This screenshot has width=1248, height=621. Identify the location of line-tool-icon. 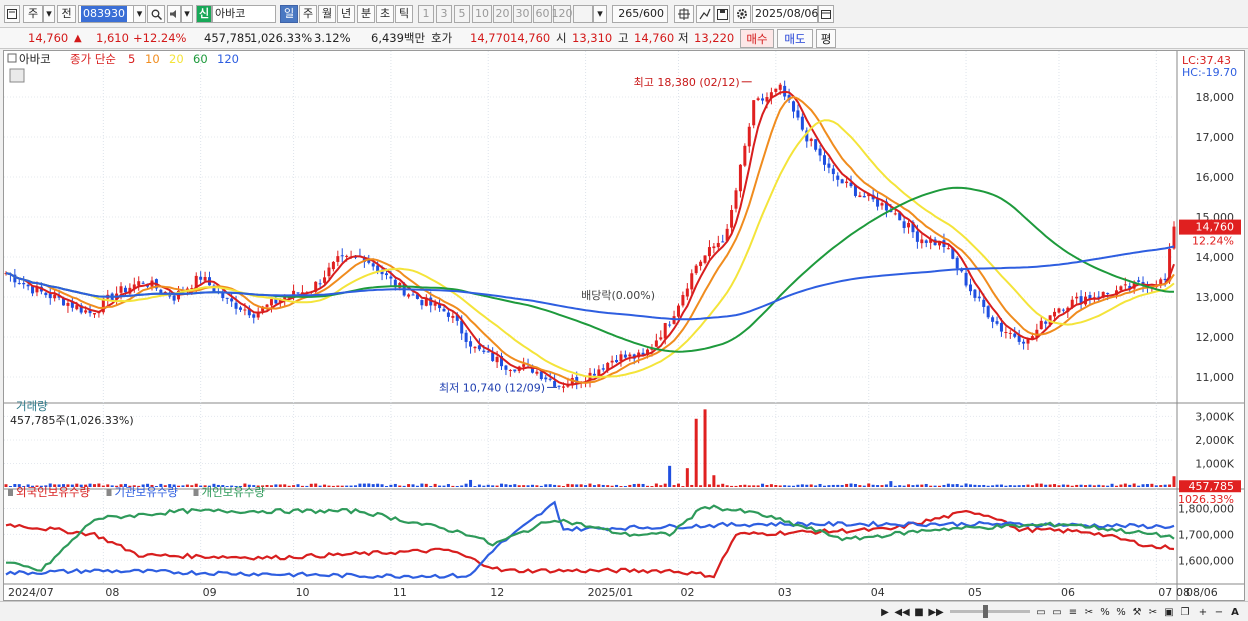
(705, 14).